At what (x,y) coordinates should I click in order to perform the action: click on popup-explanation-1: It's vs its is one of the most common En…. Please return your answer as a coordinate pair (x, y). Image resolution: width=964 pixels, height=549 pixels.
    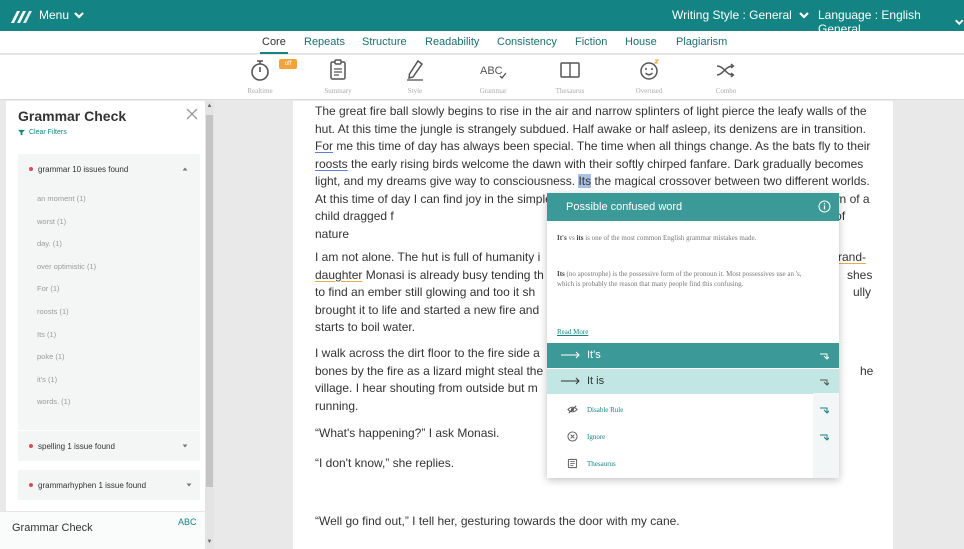
    Looking at the image, I should click on (687, 238).